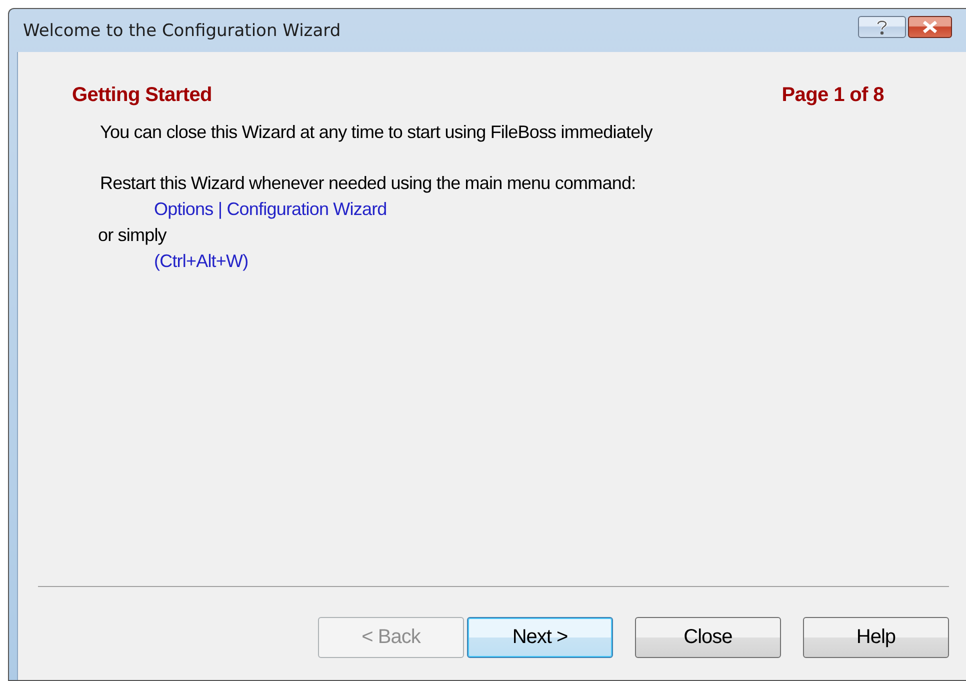 This screenshot has width=966, height=681. Describe the element at coordinates (182, 30) in the screenshot. I see `window-title: Welcome to the Configuration Wizard` at that location.